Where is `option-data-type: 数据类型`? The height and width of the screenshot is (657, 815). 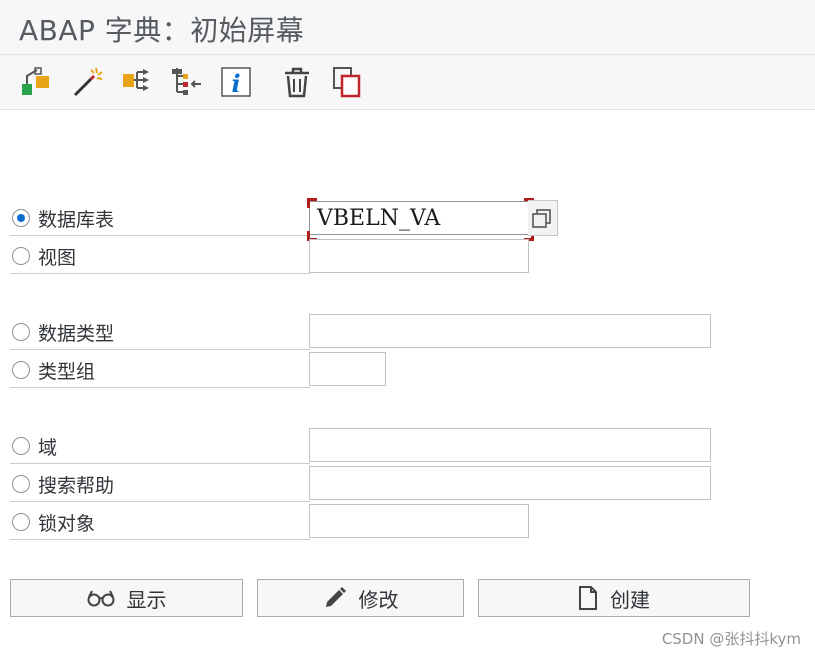 option-data-type: 数据类型 is located at coordinates (63, 332).